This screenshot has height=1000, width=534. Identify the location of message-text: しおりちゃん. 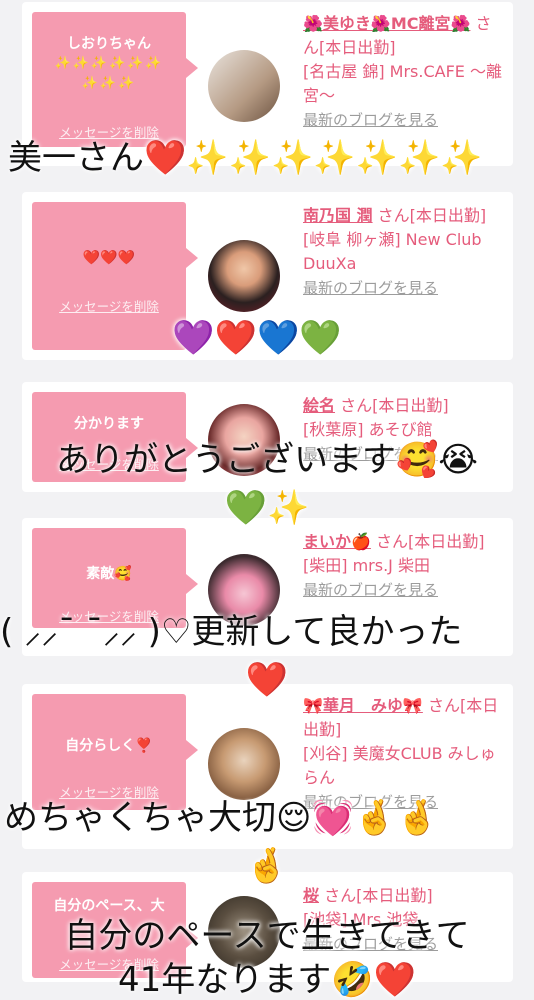
(109, 44).